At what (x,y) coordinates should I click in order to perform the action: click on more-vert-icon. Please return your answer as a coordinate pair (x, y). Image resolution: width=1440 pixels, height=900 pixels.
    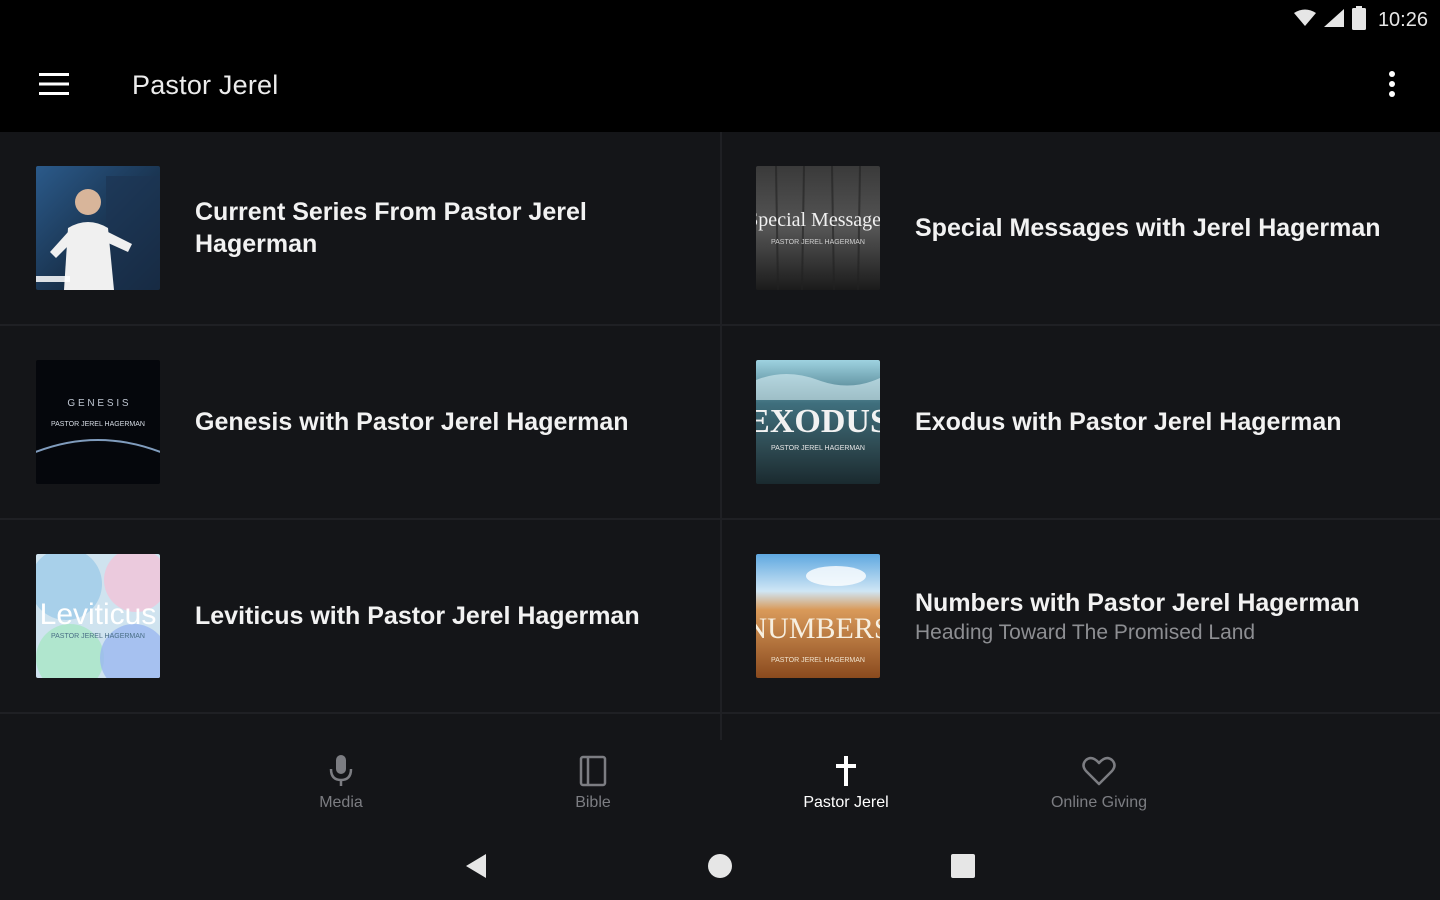
    Looking at the image, I should click on (1392, 86).